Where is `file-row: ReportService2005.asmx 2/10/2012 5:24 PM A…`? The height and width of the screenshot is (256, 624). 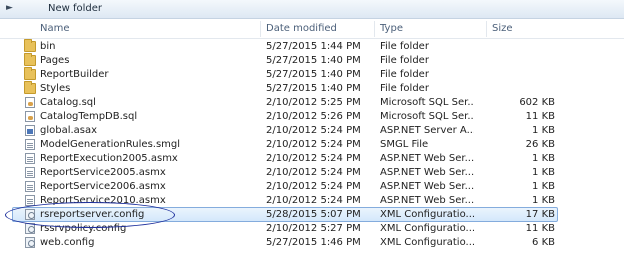
file-row: ReportService2005.asmx 2/10/2012 5:24 PM A… is located at coordinates (312, 173).